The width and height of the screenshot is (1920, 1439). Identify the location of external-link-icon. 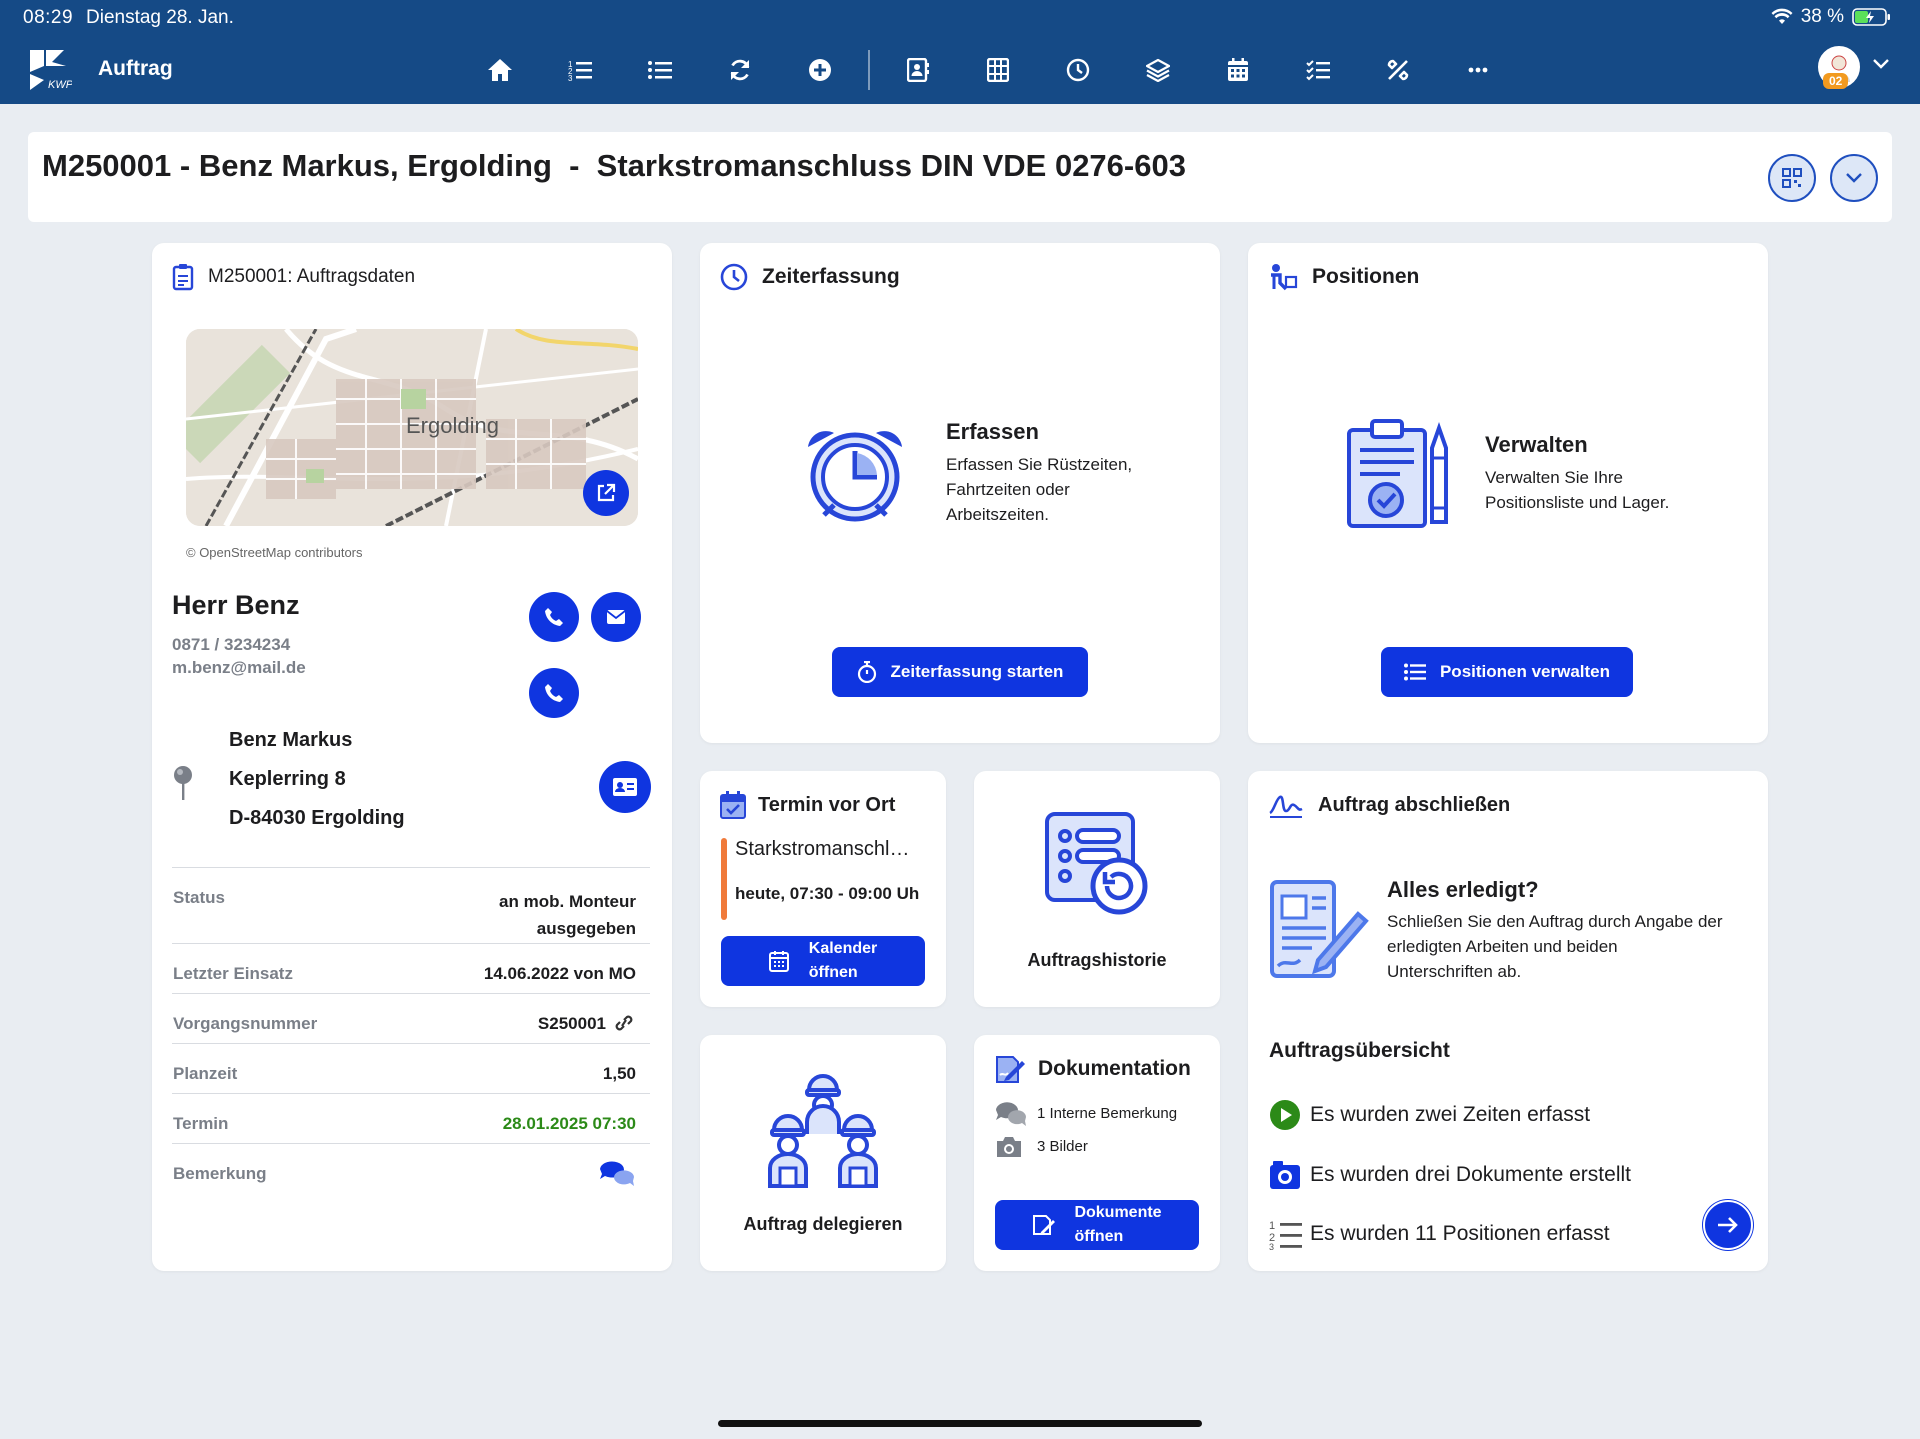
(606, 492).